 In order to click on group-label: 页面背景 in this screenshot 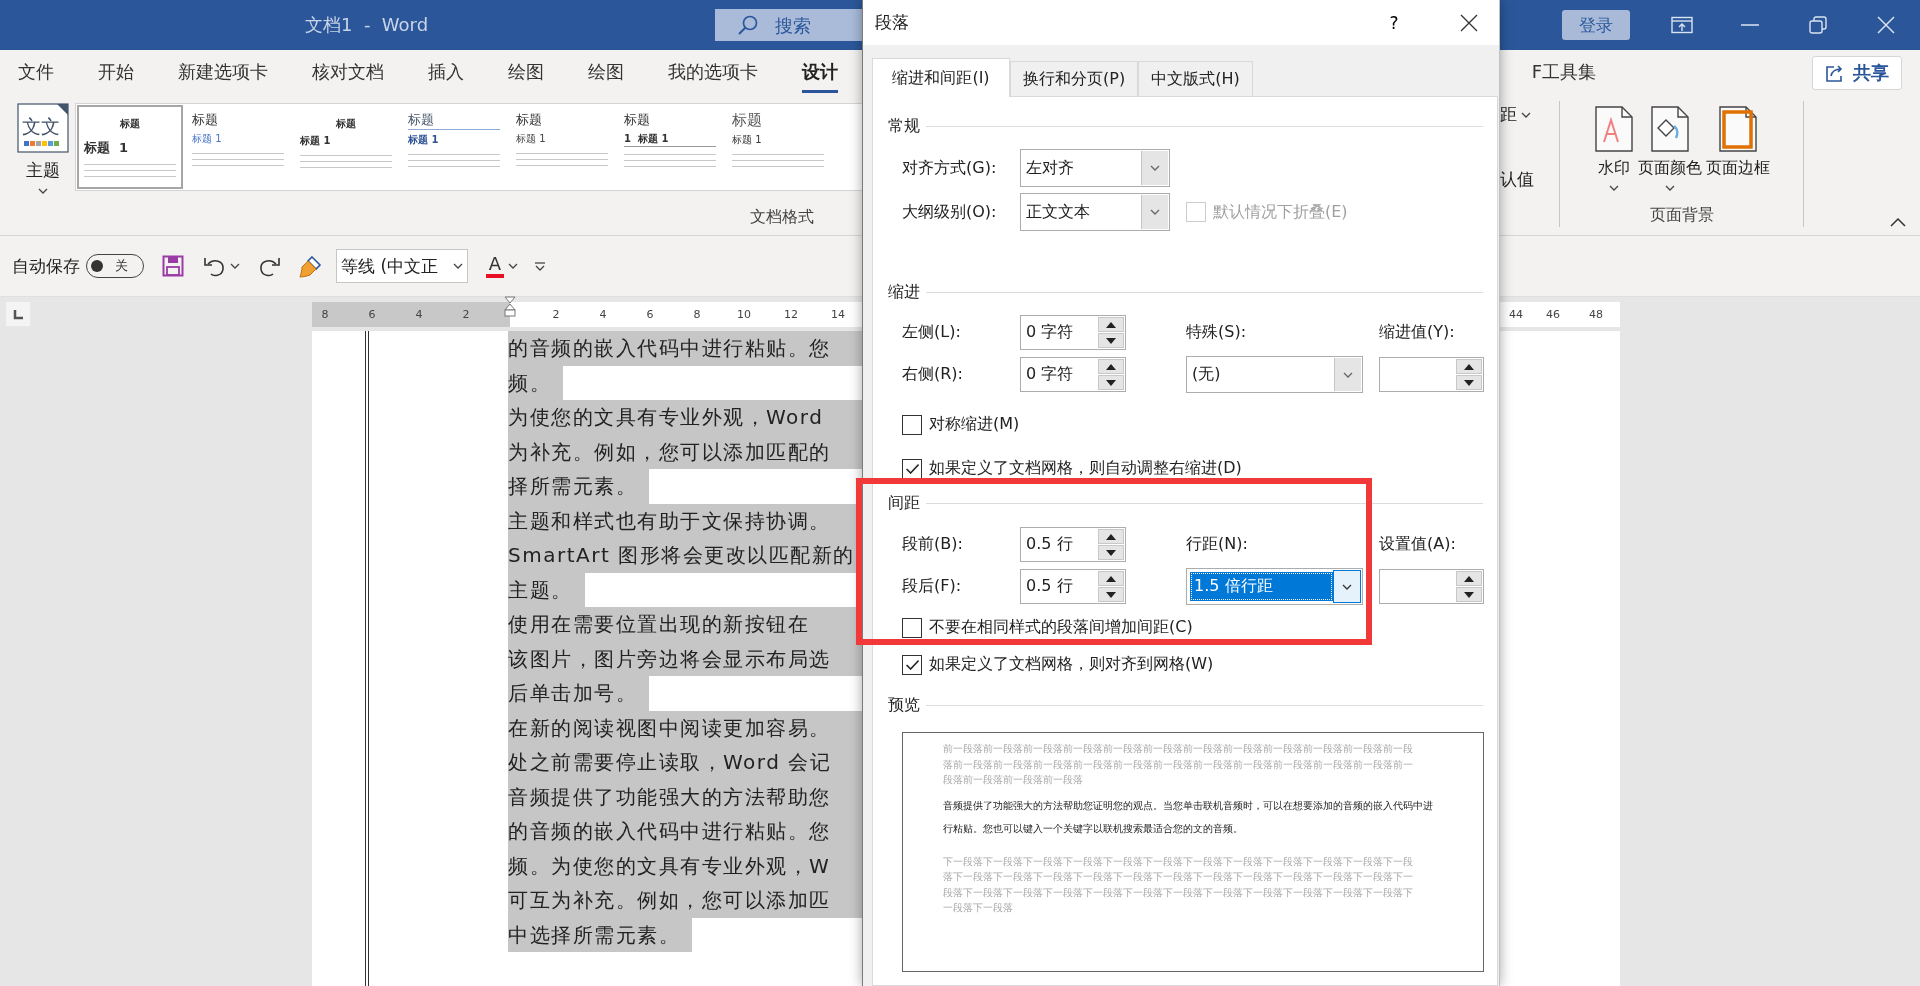, I will do `click(1681, 215)`.